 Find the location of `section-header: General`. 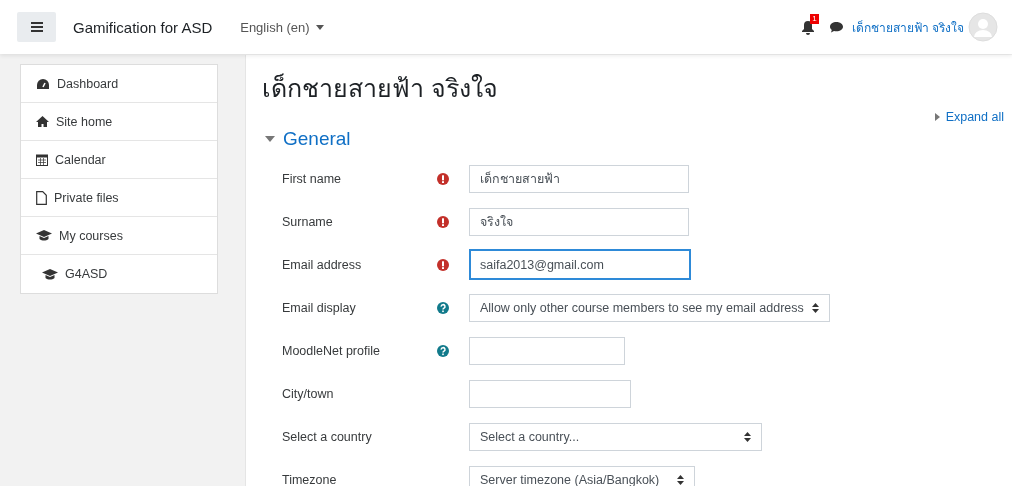

section-header: General is located at coordinates (638, 139).